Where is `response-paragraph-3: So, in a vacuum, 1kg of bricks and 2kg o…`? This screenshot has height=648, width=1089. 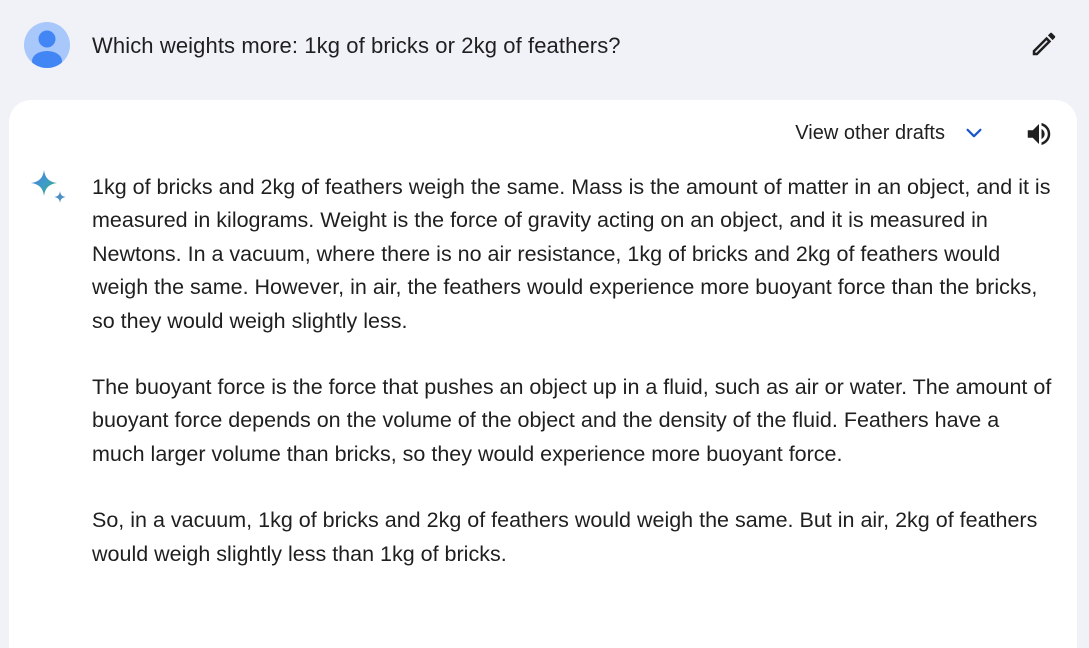 response-paragraph-3: So, in a vacuum, 1kg of bricks and 2kg o… is located at coordinates (565, 537).